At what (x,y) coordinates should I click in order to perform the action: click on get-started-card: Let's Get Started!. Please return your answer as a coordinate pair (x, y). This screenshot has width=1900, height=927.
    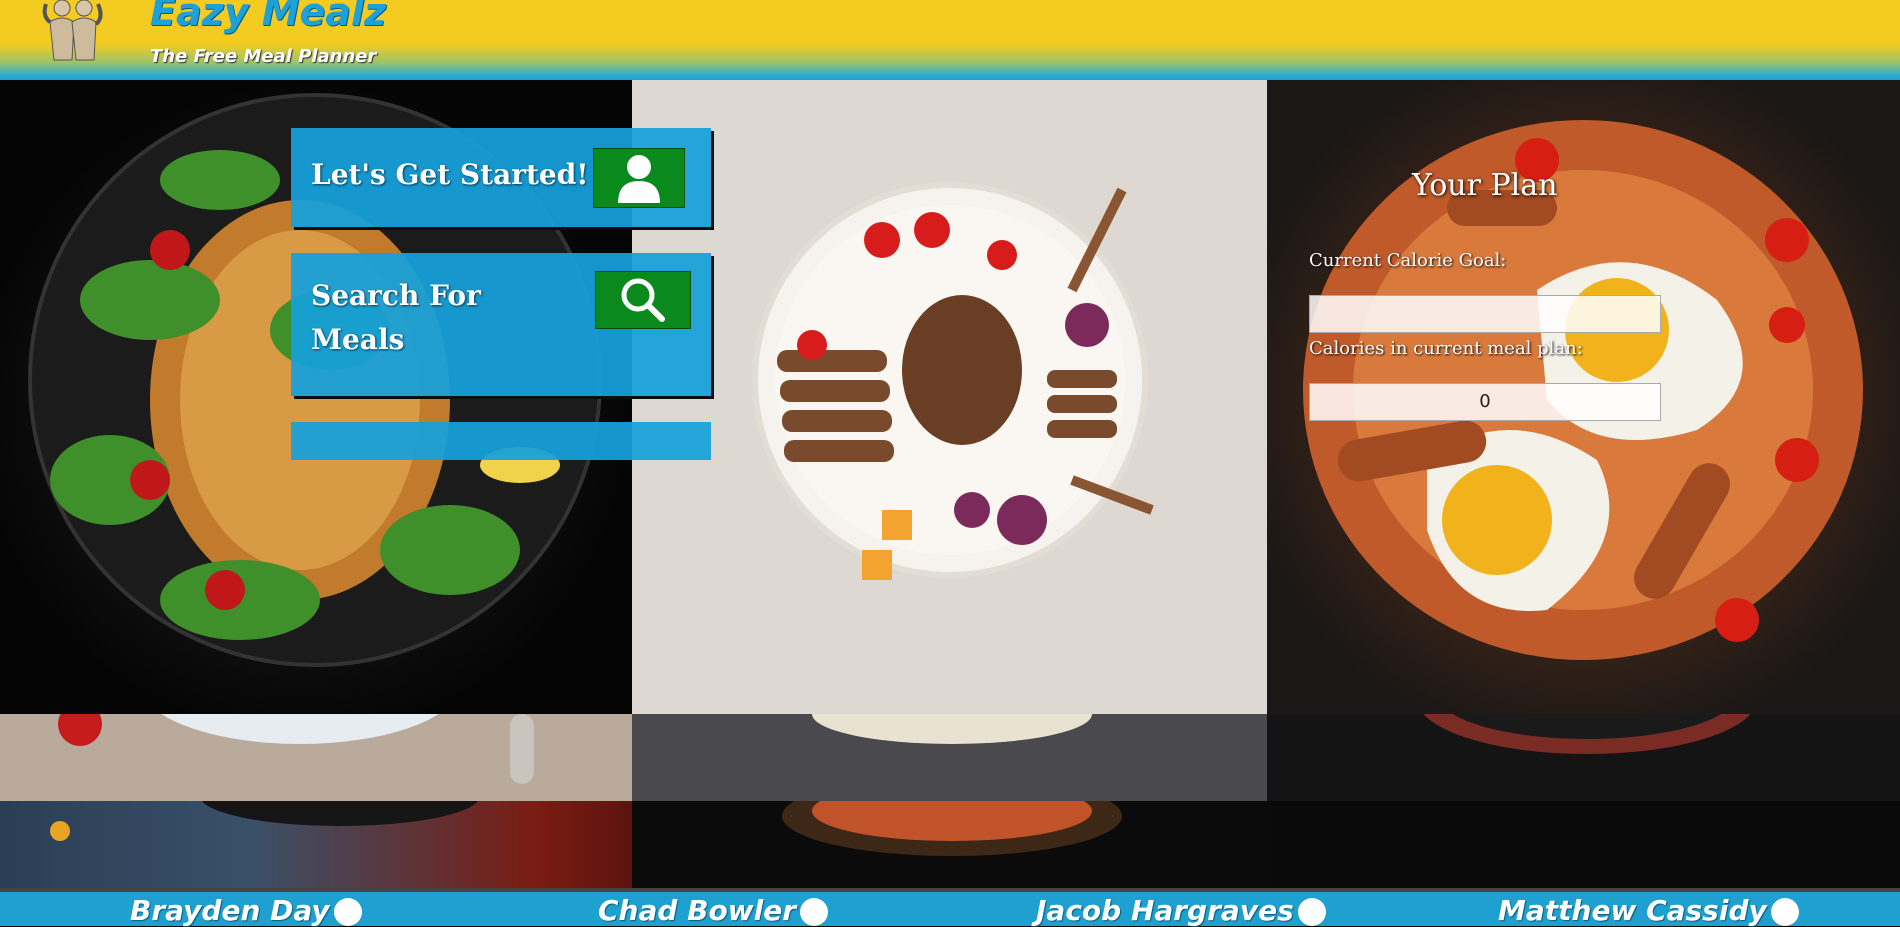
    Looking at the image, I should click on (501, 177).